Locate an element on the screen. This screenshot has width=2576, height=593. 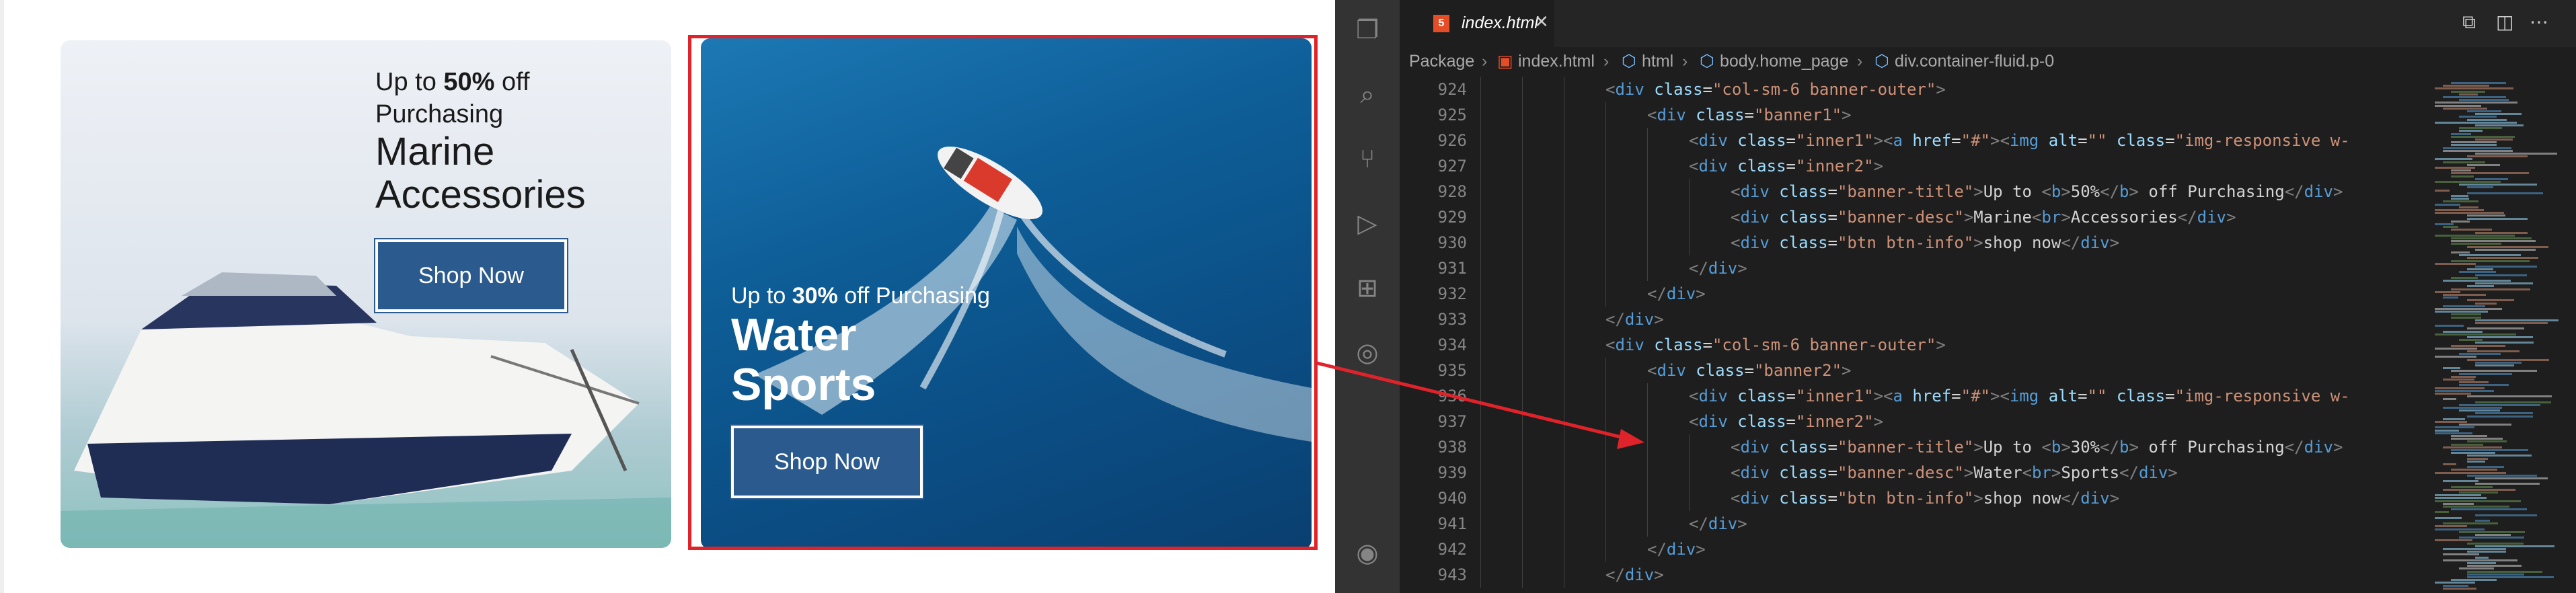
code-line: 927 <div class="inner2"> is located at coordinates (1907, 166).